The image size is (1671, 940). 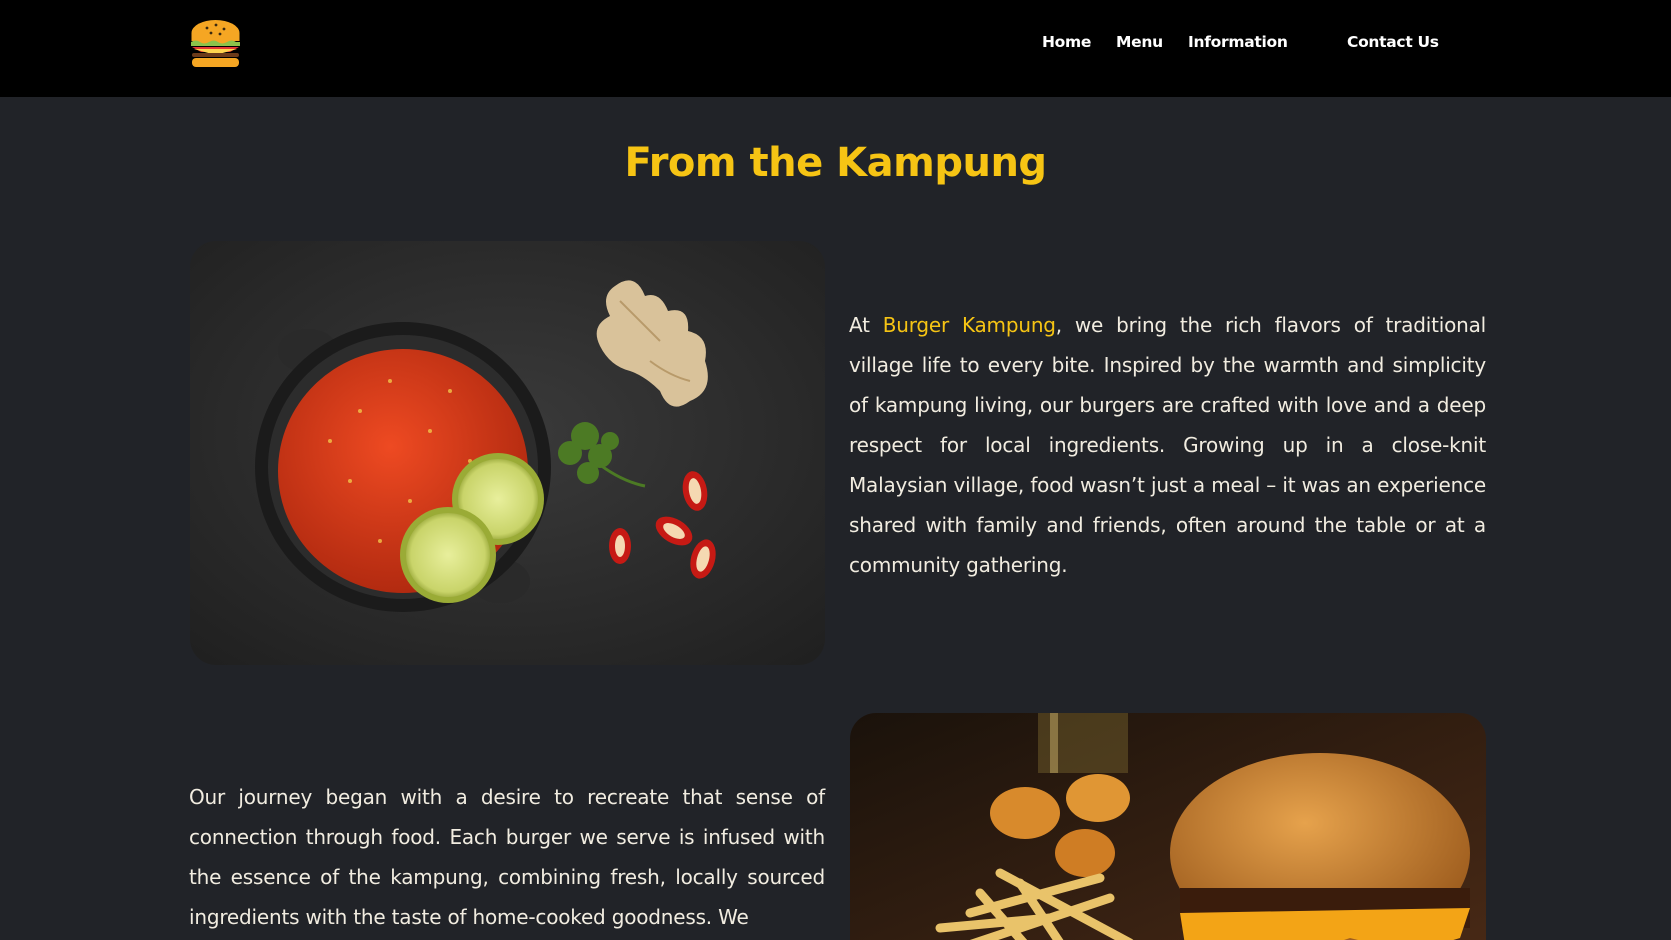 What do you see at coordinates (1139, 42) in the screenshot?
I see `nav-link-menu: Menu` at bounding box center [1139, 42].